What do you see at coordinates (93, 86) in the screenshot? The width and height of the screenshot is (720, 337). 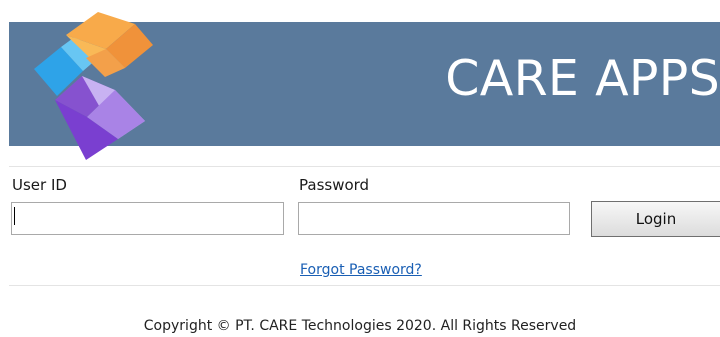 I see `app-logo` at bounding box center [93, 86].